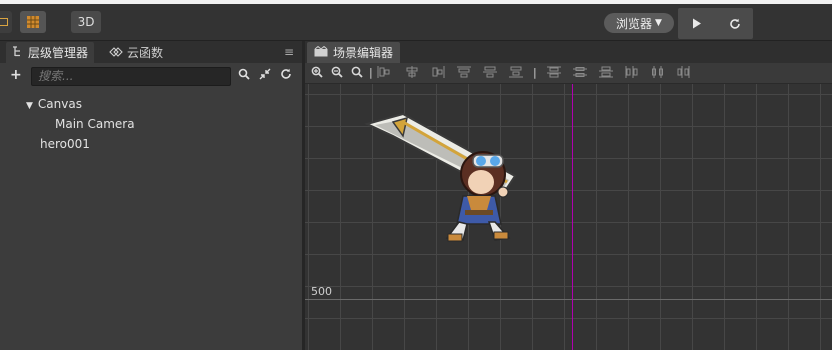 The height and width of the screenshot is (350, 832). I want to click on hierarchy-tabbar: 层级管理器 云函数 ≡, so click(151, 52).